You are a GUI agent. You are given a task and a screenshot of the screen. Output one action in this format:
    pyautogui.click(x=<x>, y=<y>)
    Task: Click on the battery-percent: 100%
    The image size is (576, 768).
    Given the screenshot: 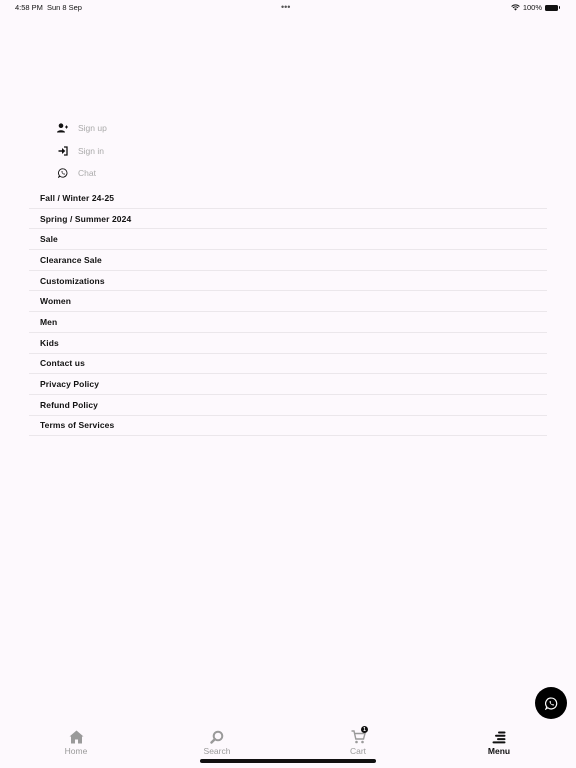 What is the action you would take?
    pyautogui.click(x=532, y=7)
    